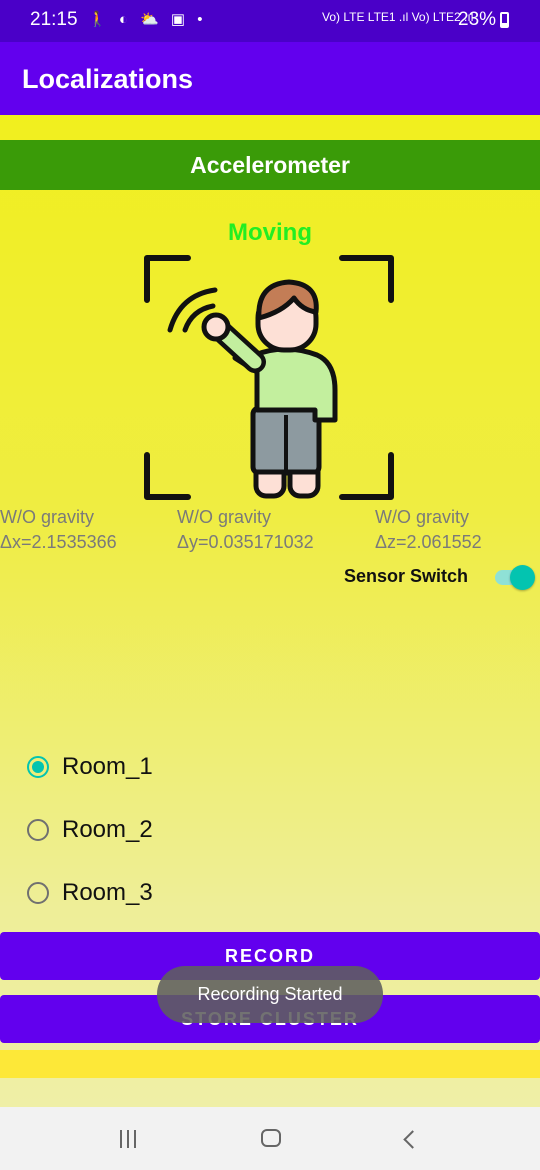  What do you see at coordinates (54, 19) in the screenshot?
I see `status-time: 21:15` at bounding box center [54, 19].